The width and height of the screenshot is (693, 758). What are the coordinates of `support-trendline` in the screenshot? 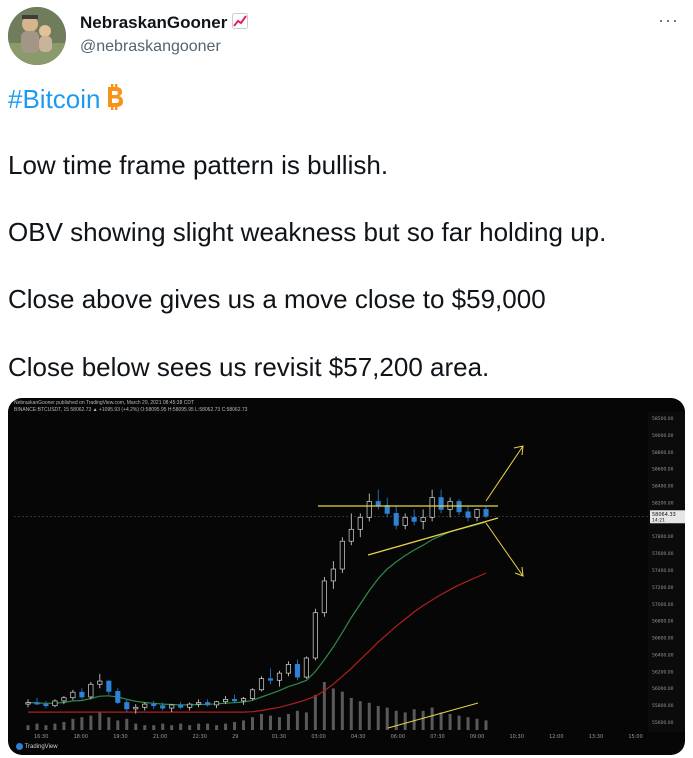 It's located at (433, 536).